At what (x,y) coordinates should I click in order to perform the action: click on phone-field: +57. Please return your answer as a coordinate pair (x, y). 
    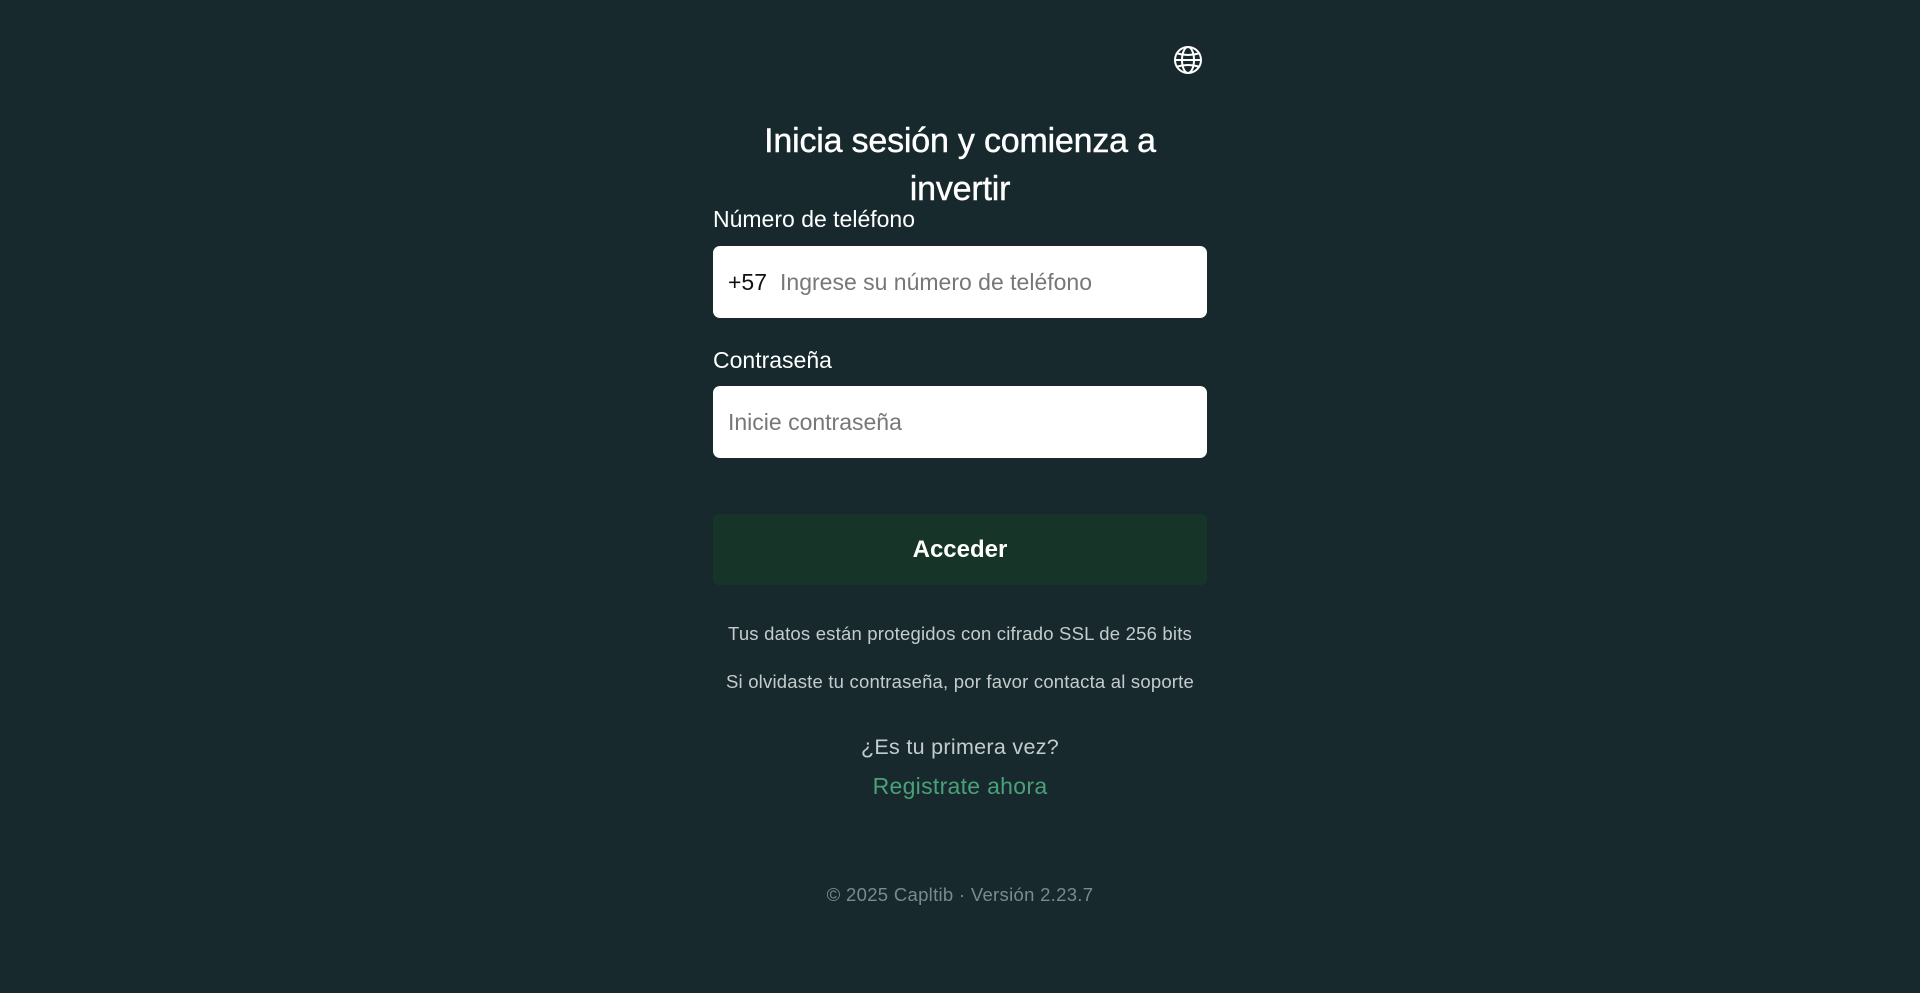
    Looking at the image, I should click on (960, 282).